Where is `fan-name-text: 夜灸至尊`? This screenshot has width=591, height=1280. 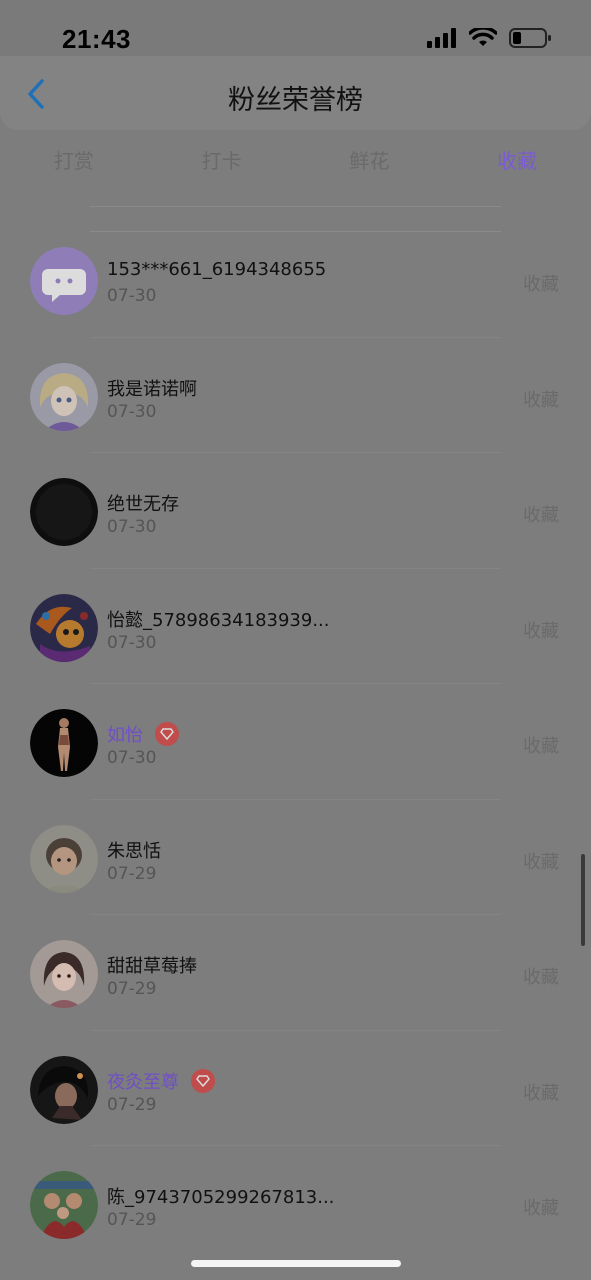
fan-name-text: 夜灸至尊 is located at coordinates (143, 1082).